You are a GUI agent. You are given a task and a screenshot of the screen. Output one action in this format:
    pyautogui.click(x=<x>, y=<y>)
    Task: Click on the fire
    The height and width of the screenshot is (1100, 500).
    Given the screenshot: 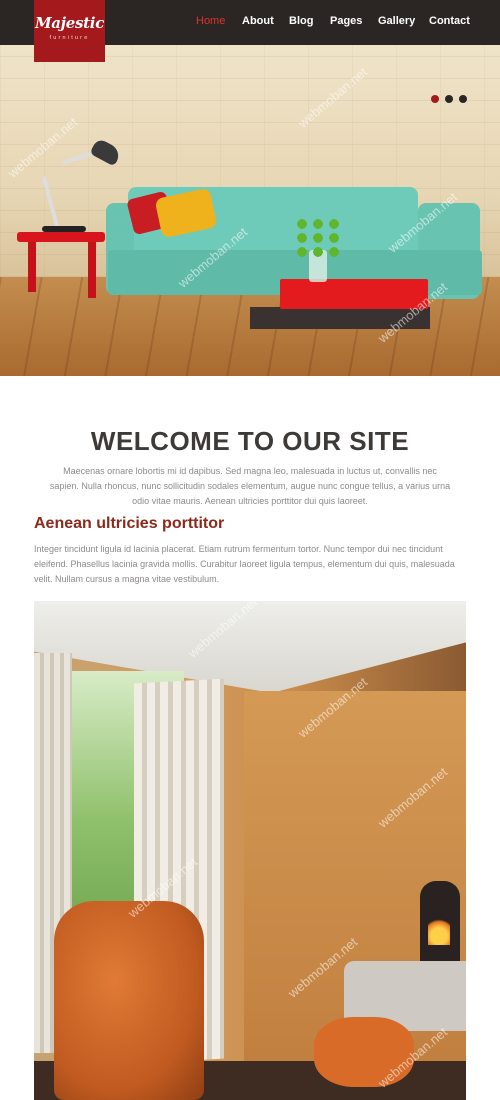 What is the action you would take?
    pyautogui.click(x=439, y=930)
    